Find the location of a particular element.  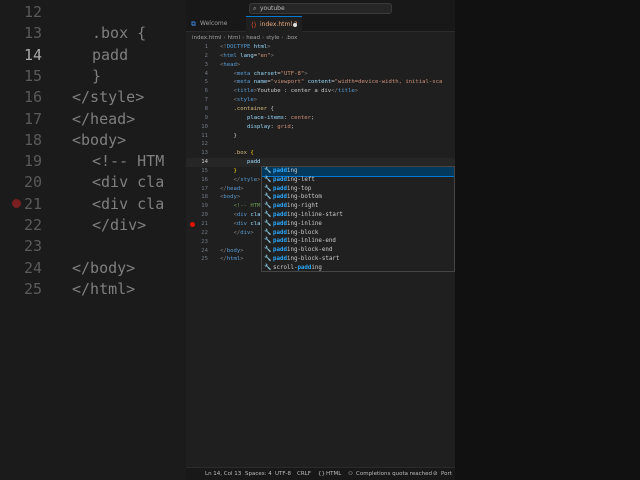

line-number: 16 is located at coordinates (204, 179).